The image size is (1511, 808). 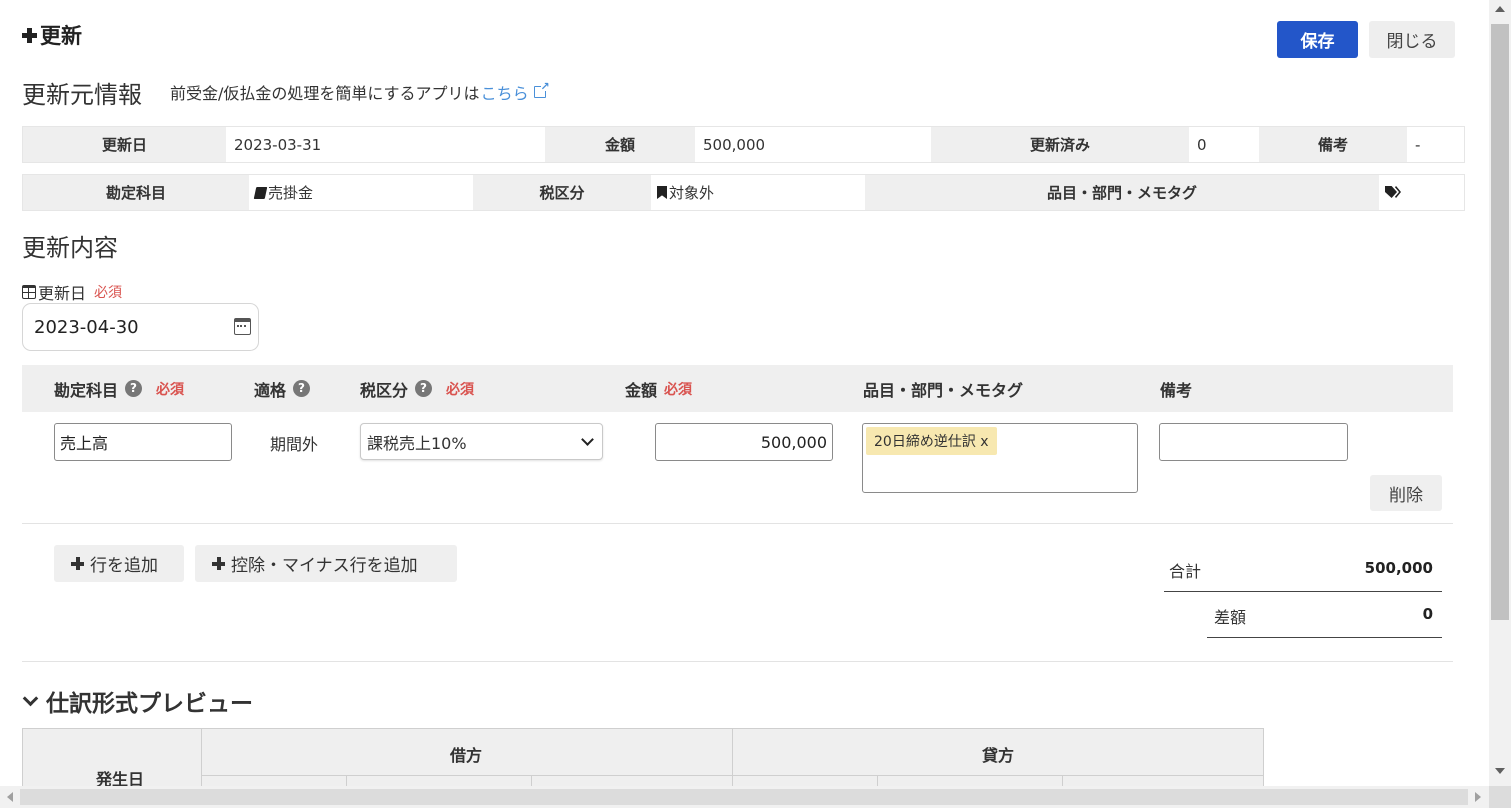 I want to click on scroll-down-icon, so click(x=1500, y=771).